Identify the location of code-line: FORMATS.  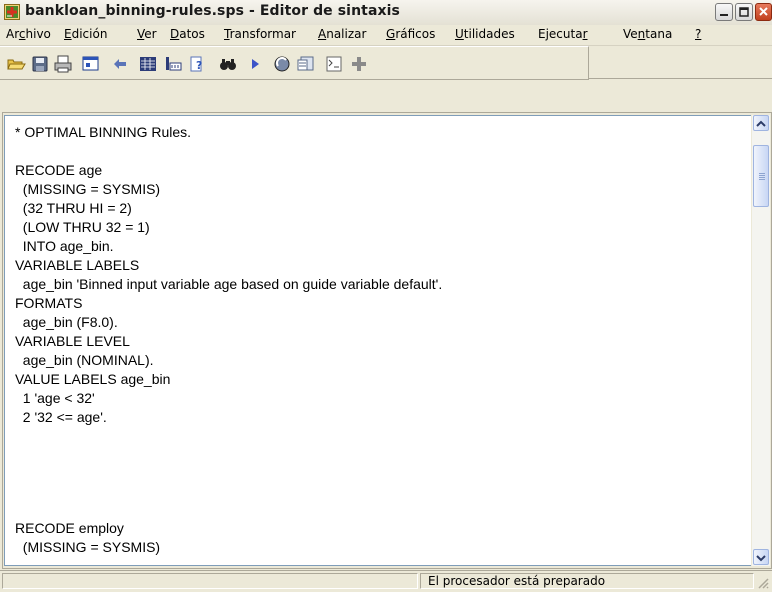
(49, 303).